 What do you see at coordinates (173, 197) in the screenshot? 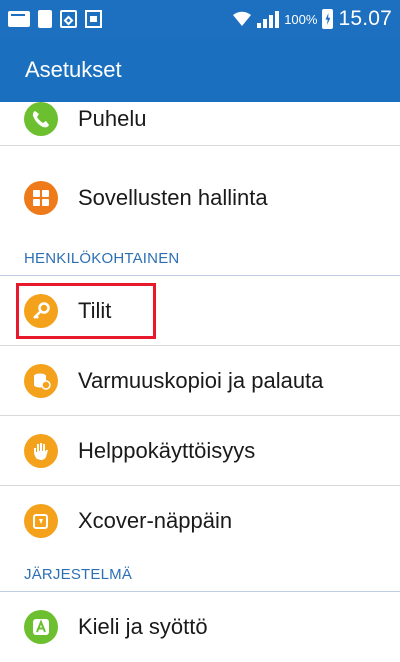
I see `list-item-label: Sovellusten hallinta` at bounding box center [173, 197].